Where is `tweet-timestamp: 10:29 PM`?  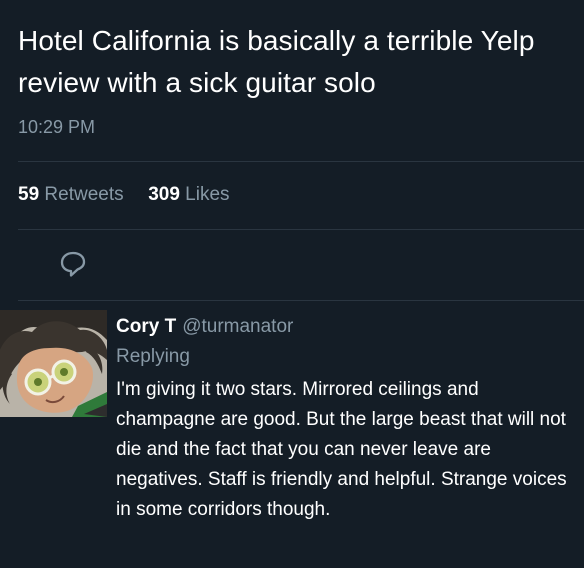 tweet-timestamp: 10:29 PM is located at coordinates (56, 127).